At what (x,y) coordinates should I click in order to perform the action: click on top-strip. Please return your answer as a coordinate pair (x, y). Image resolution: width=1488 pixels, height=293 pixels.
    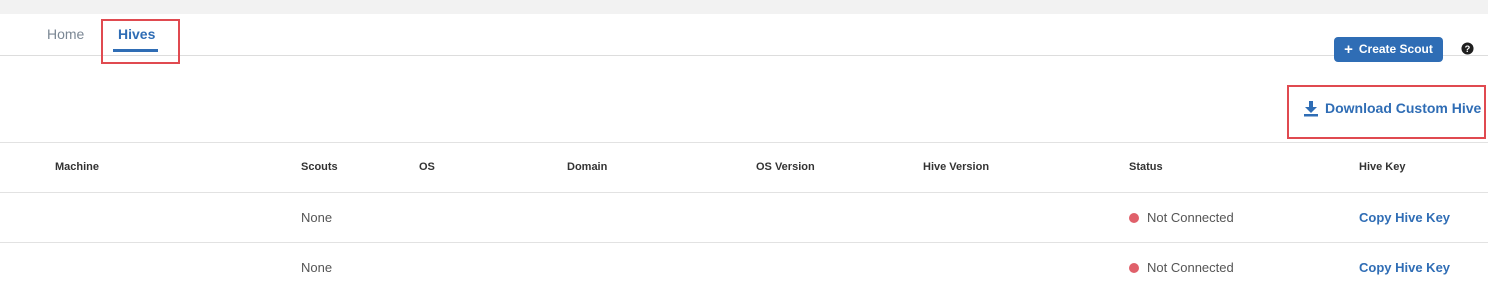
    Looking at the image, I should click on (744, 7).